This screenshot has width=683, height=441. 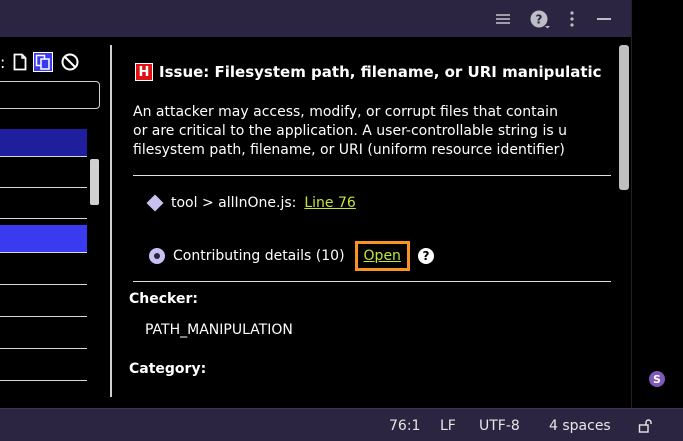 I want to click on issues-list-panel: :, so click(x=56, y=221).